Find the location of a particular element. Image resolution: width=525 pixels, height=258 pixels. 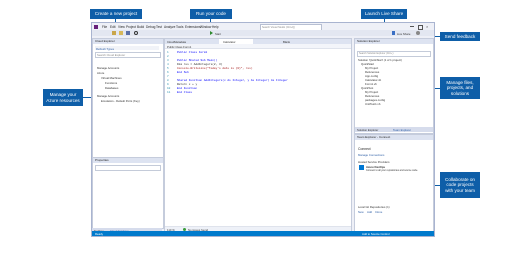

menu-extensions: Extensions is located at coordinates (193, 27).